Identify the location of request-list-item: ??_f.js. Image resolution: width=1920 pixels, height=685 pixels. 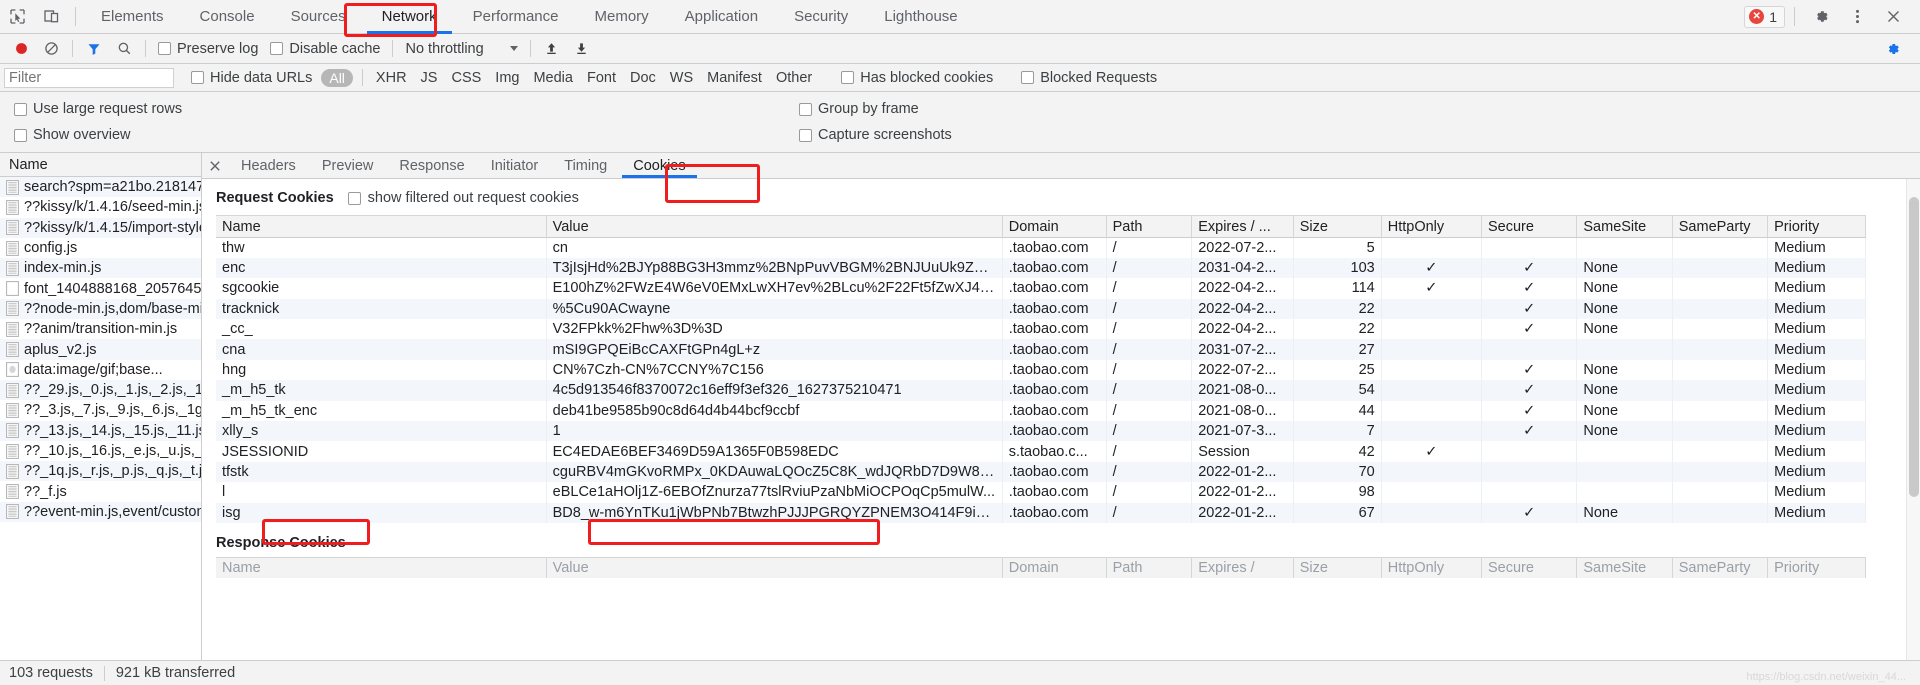
(100, 491).